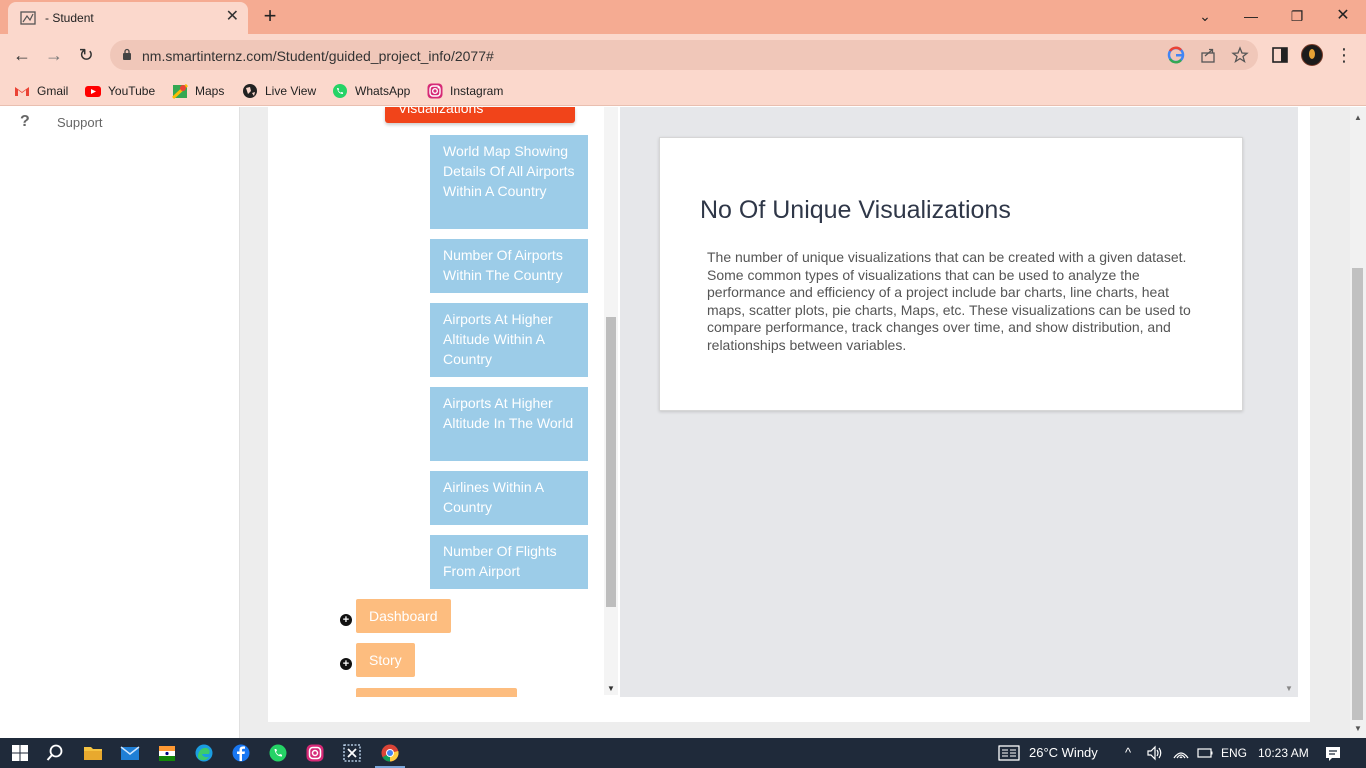 This screenshot has height=768, width=1366. Describe the element at coordinates (383, 91) in the screenshot. I see `bookmark-label: WhatsApp` at that location.